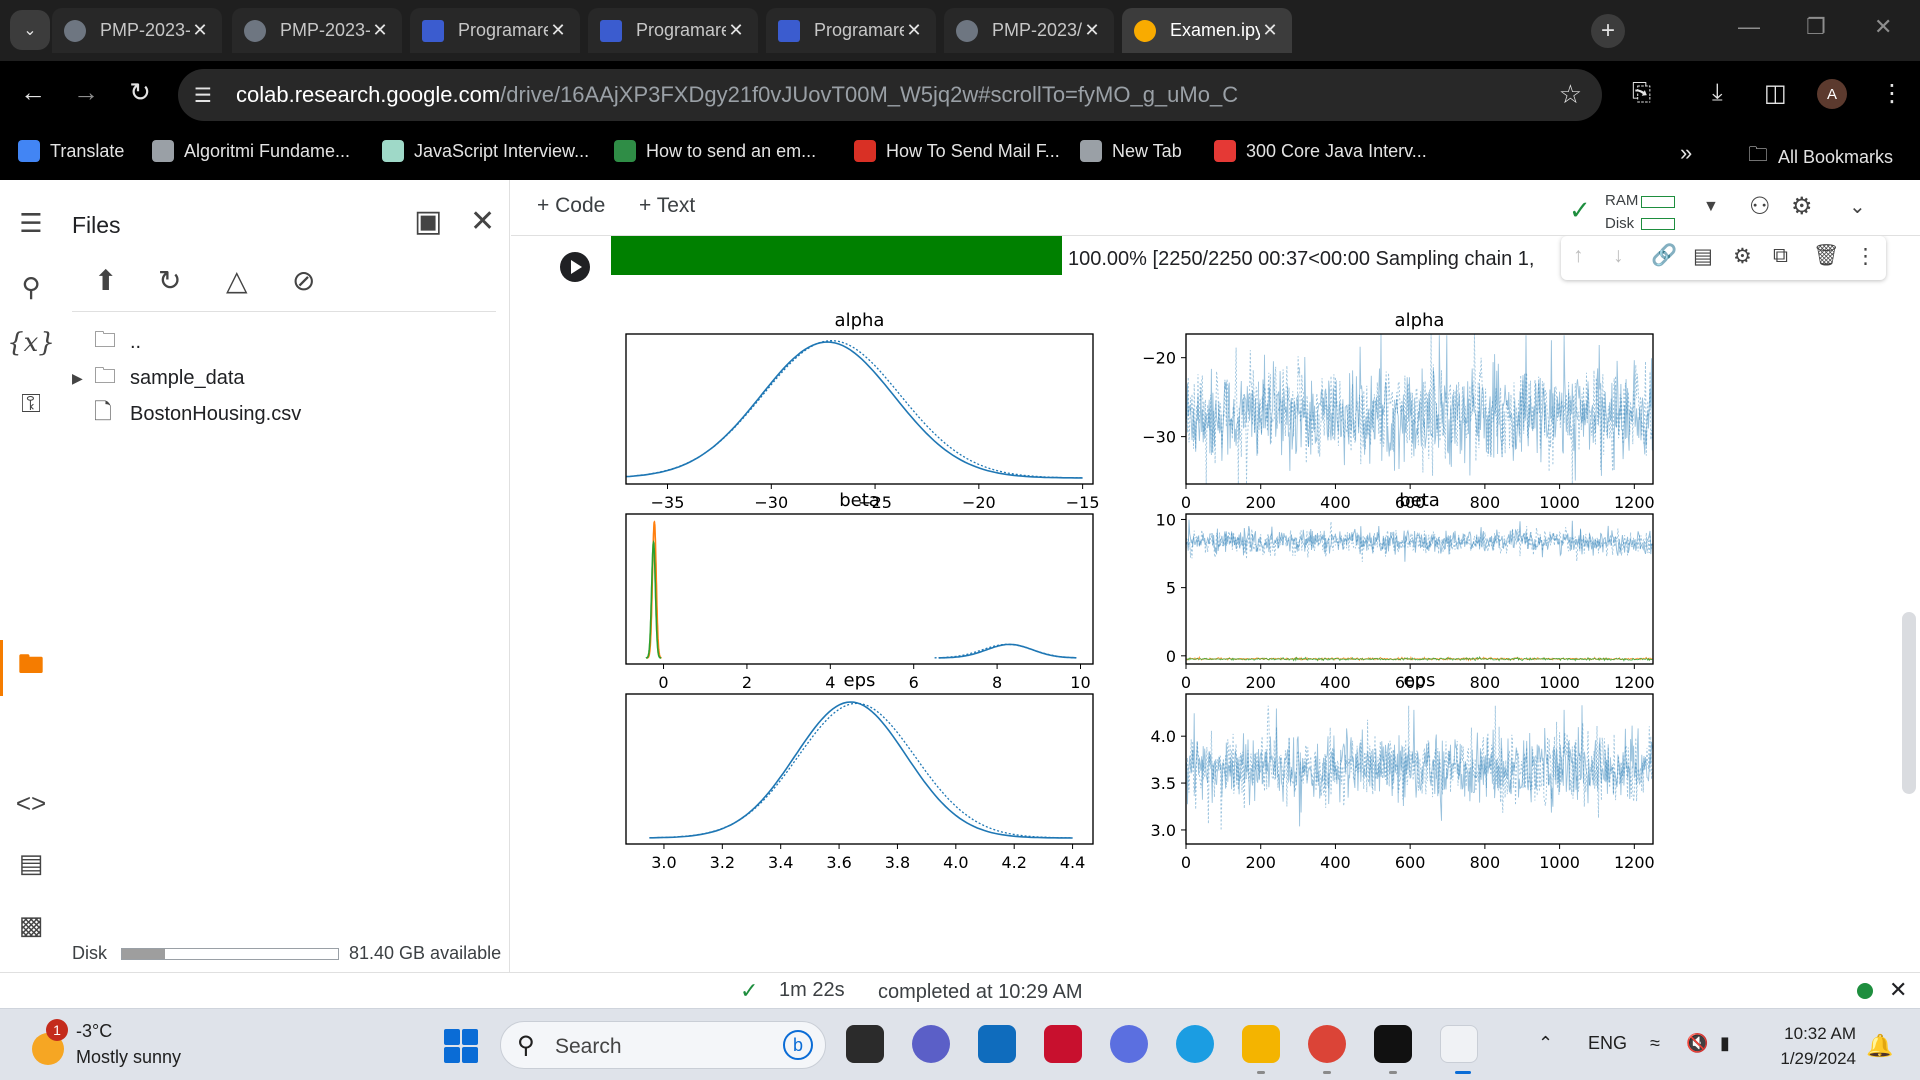  Describe the element at coordinates (1758, 155) in the screenshot. I see `folder-icon: 🗀` at that location.